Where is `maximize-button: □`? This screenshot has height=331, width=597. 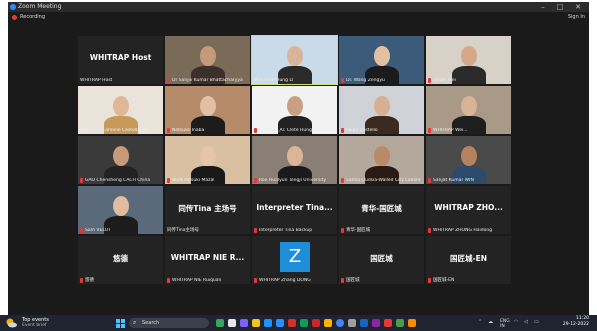
maximize-button: □ is located at coordinates (560, 7).